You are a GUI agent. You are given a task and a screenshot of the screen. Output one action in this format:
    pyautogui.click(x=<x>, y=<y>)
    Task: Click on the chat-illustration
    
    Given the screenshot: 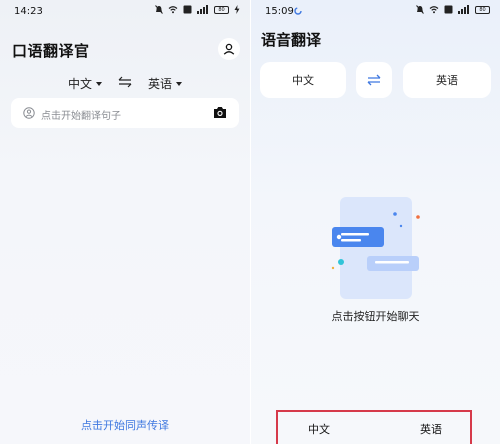 What is the action you would take?
    pyautogui.click(x=375, y=248)
    